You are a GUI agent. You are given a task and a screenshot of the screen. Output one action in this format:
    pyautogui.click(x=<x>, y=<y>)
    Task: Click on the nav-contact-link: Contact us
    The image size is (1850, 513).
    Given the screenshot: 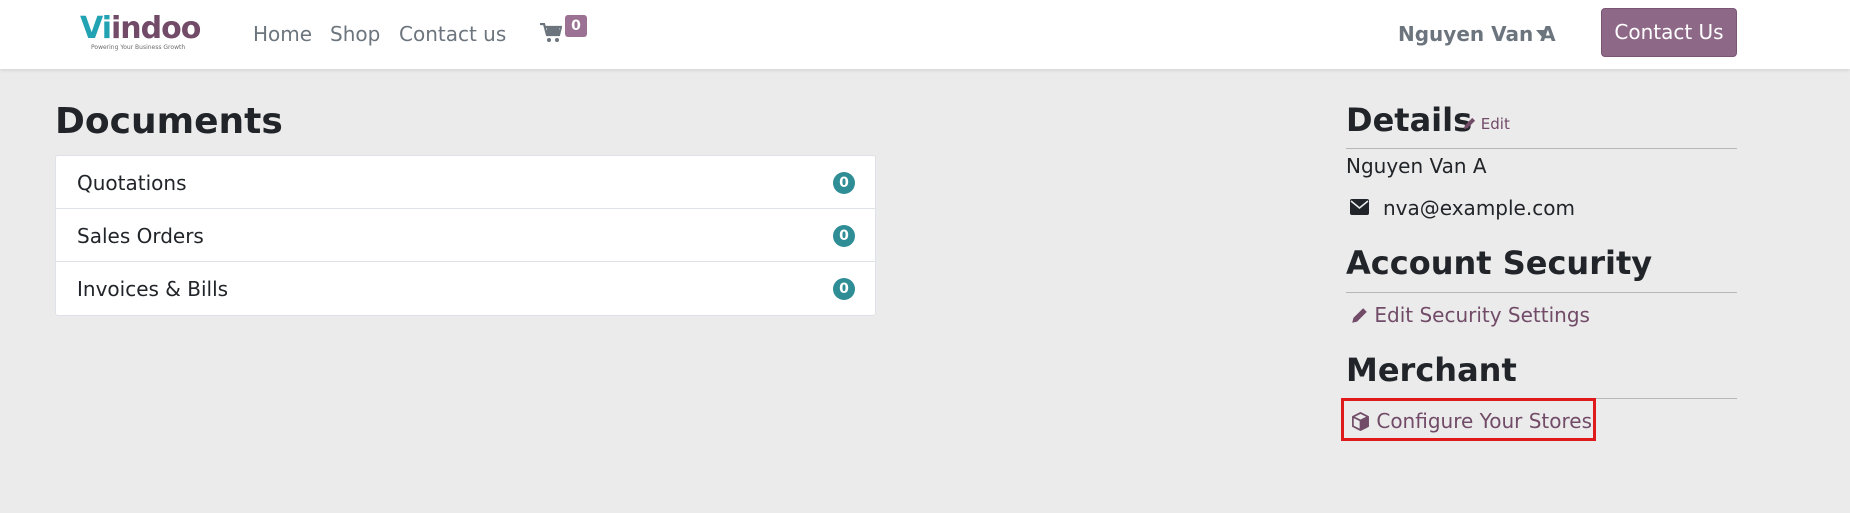 What is the action you would take?
    pyautogui.click(x=452, y=34)
    